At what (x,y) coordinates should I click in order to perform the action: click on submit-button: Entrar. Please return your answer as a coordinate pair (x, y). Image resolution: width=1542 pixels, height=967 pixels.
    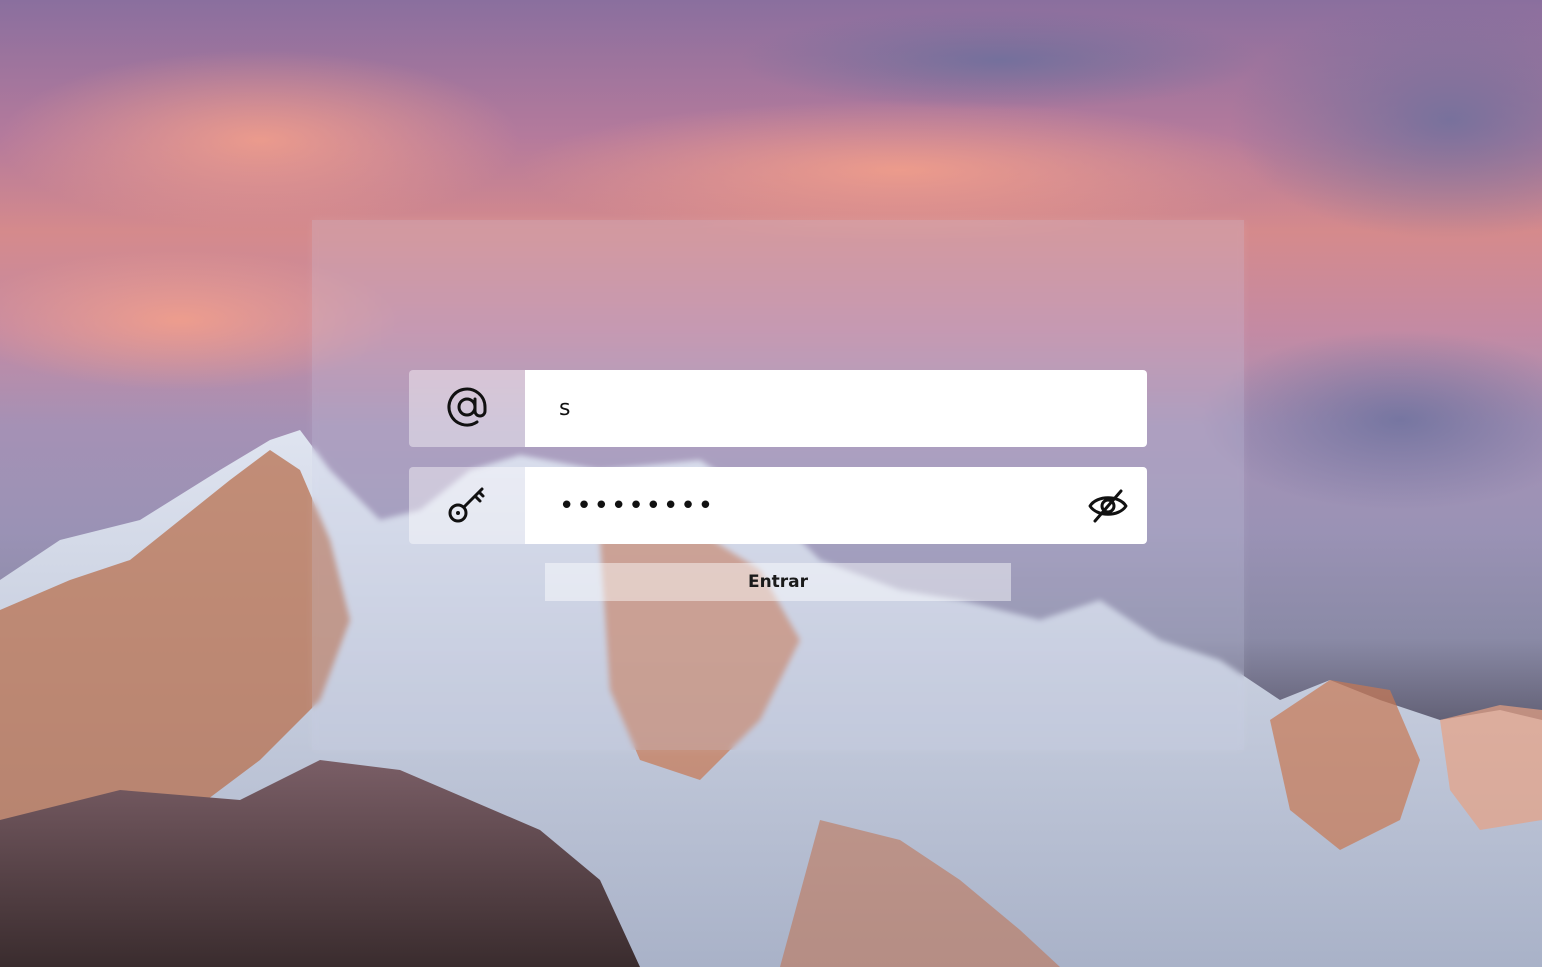
    Looking at the image, I should click on (778, 582).